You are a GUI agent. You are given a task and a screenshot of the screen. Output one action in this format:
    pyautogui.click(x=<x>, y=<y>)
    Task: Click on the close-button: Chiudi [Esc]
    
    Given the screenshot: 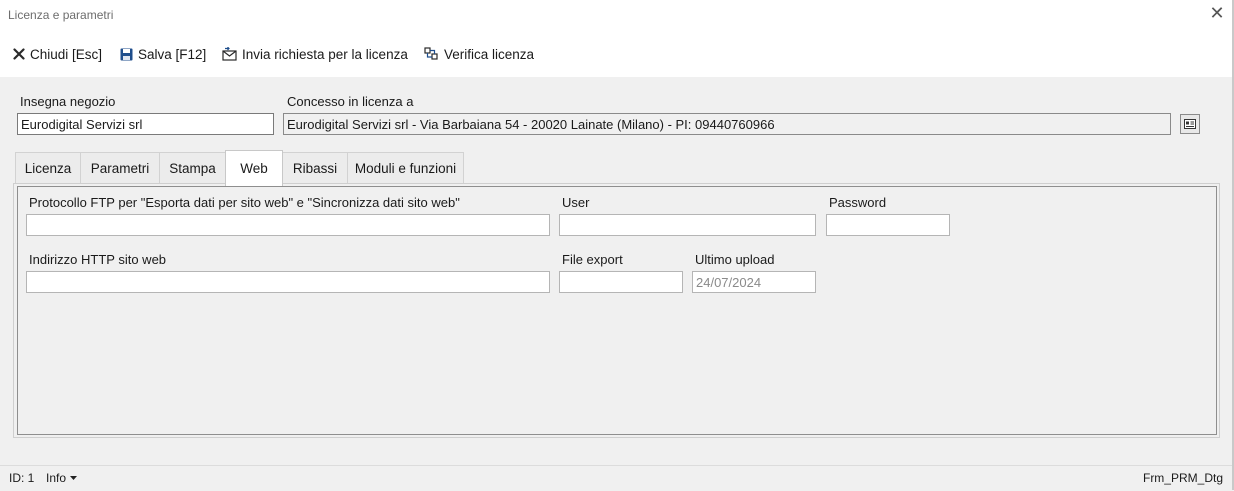 What is the action you would take?
    pyautogui.click(x=57, y=54)
    